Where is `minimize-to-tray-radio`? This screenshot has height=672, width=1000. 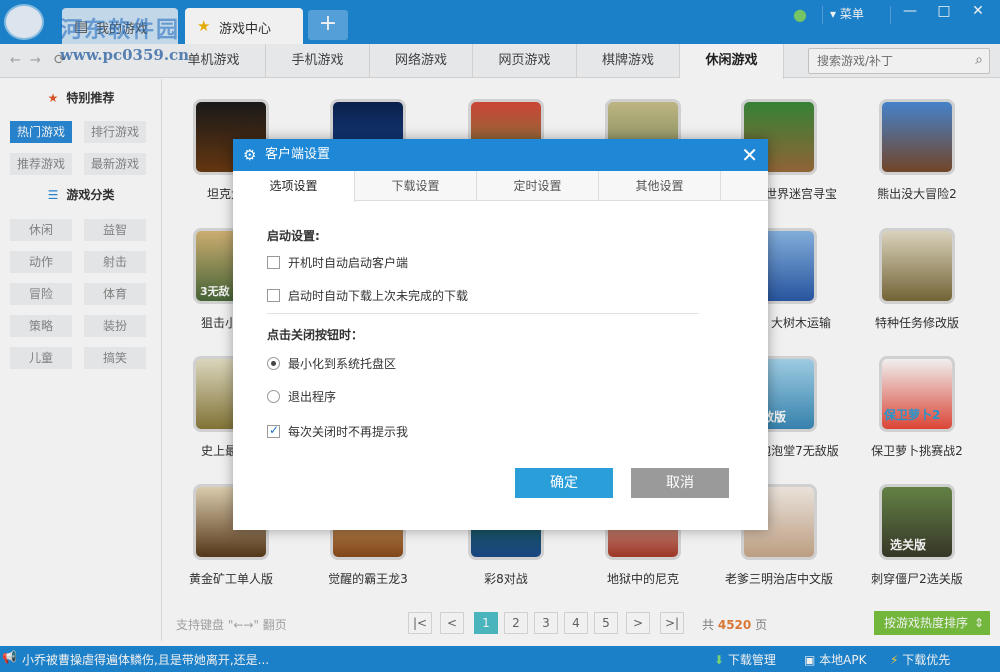 minimize-to-tray-radio is located at coordinates (273, 363).